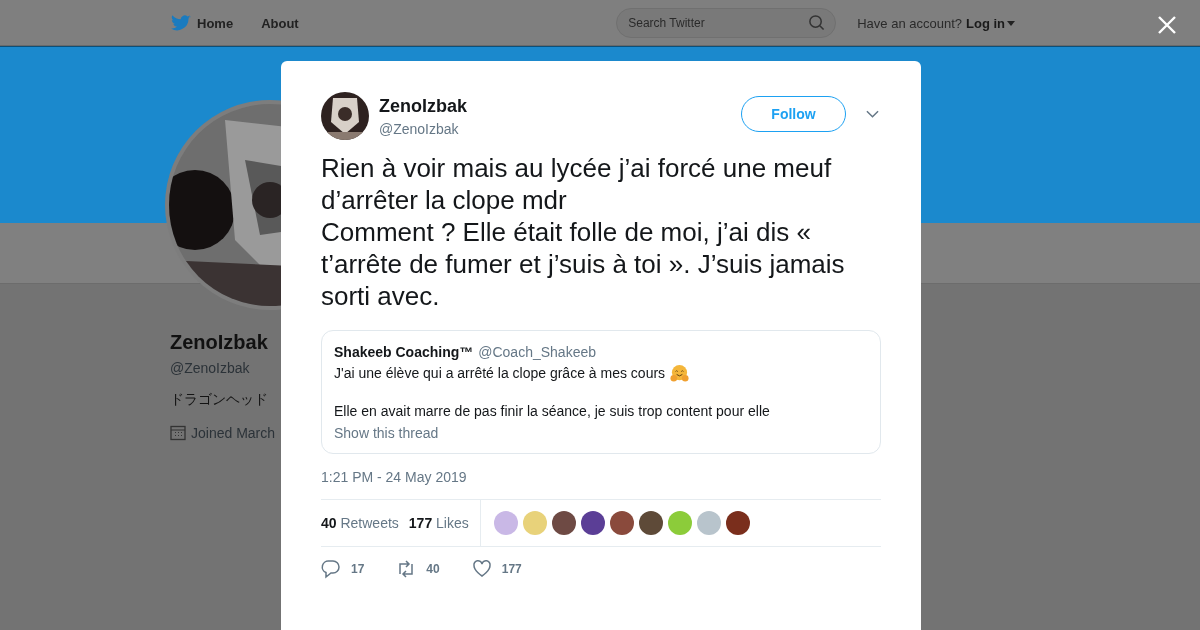 The width and height of the screenshot is (1200, 630). What do you see at coordinates (394, 477) in the screenshot?
I see `tweet-timestamp: 1:21 PM - 24 May 2019` at bounding box center [394, 477].